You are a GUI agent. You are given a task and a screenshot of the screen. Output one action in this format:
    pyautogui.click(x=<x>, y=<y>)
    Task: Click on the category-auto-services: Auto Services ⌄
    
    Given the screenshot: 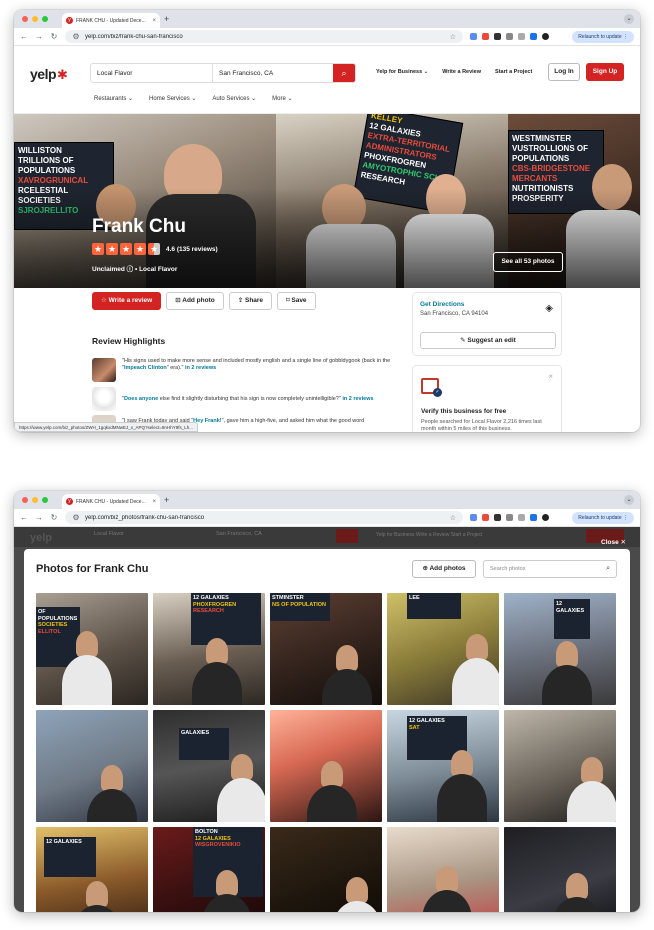 What is the action you would take?
    pyautogui.click(x=234, y=98)
    